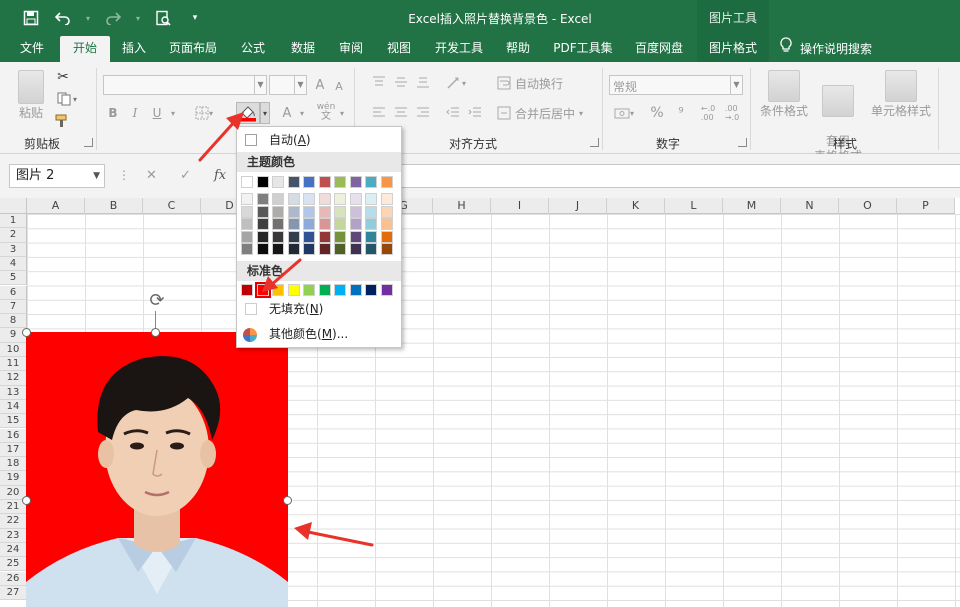 The image size is (960, 607). What do you see at coordinates (265, 113) in the screenshot?
I see `fill-color-dropdown-icon: ▾` at bounding box center [265, 113].